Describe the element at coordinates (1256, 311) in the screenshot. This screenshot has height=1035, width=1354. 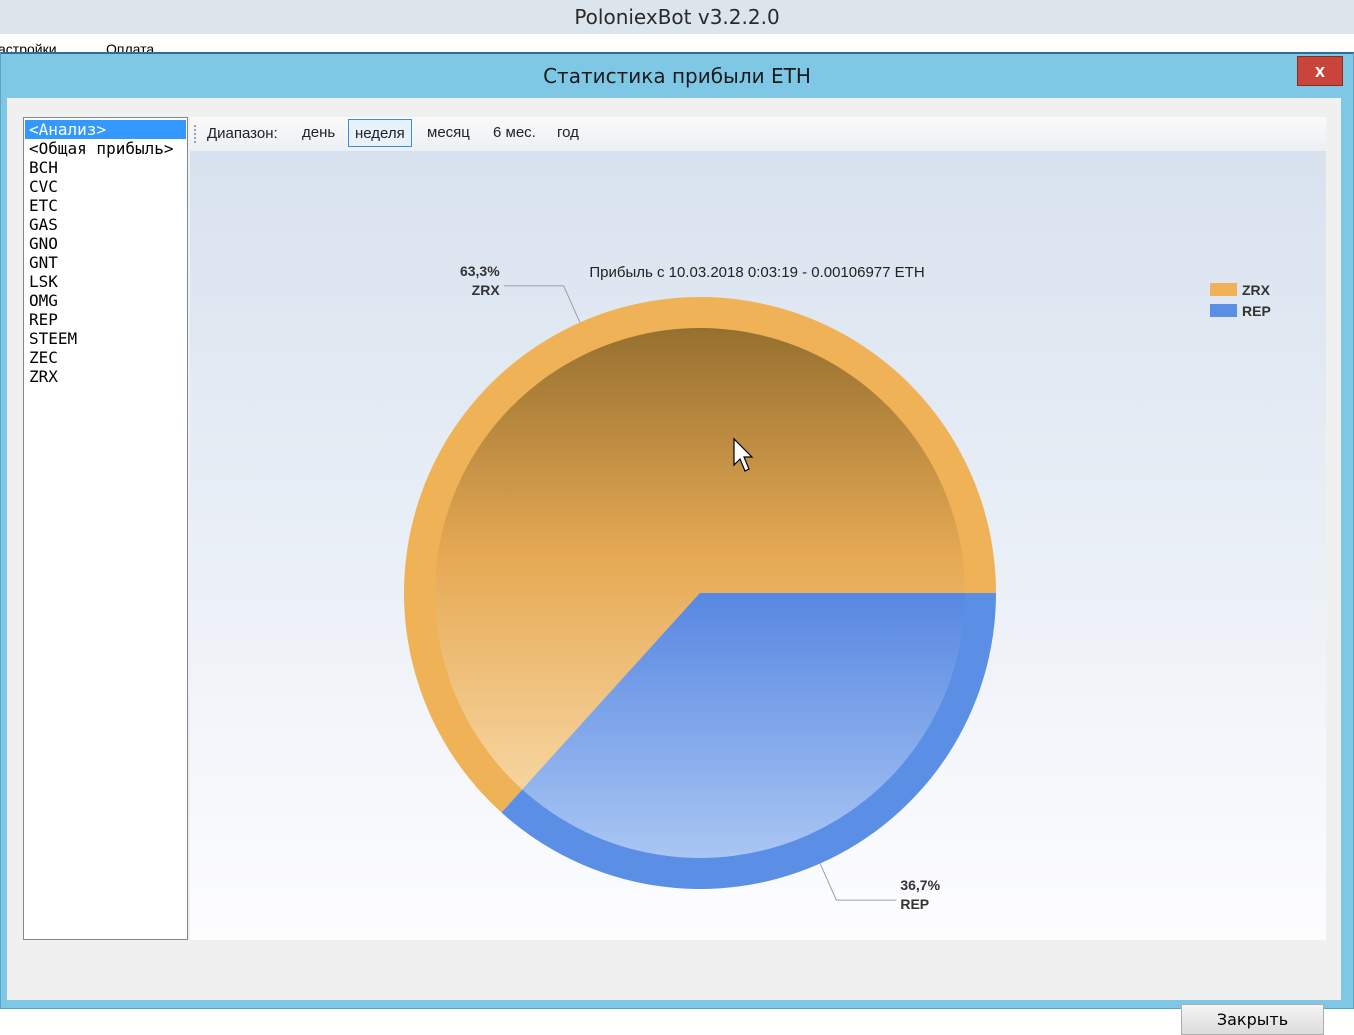
I see `legend-label-rep: REP` at that location.